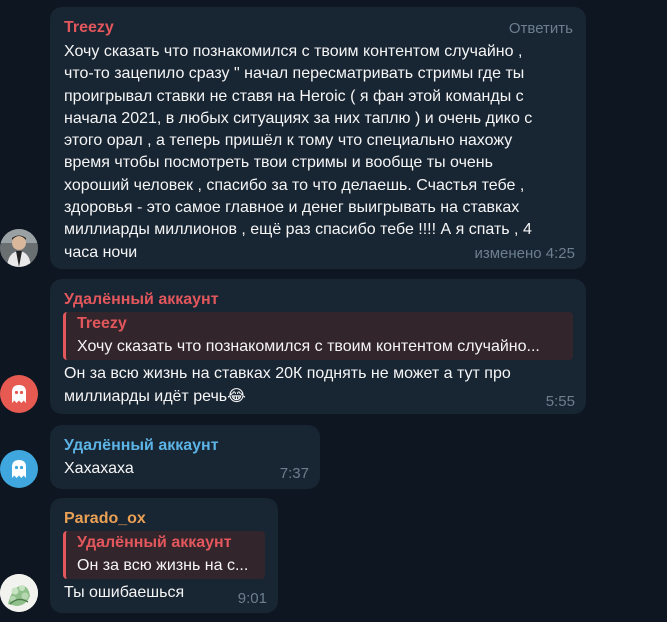 Image resolution: width=667 pixels, height=622 pixels. I want to click on message-time: изменено 4:25, so click(524, 253).